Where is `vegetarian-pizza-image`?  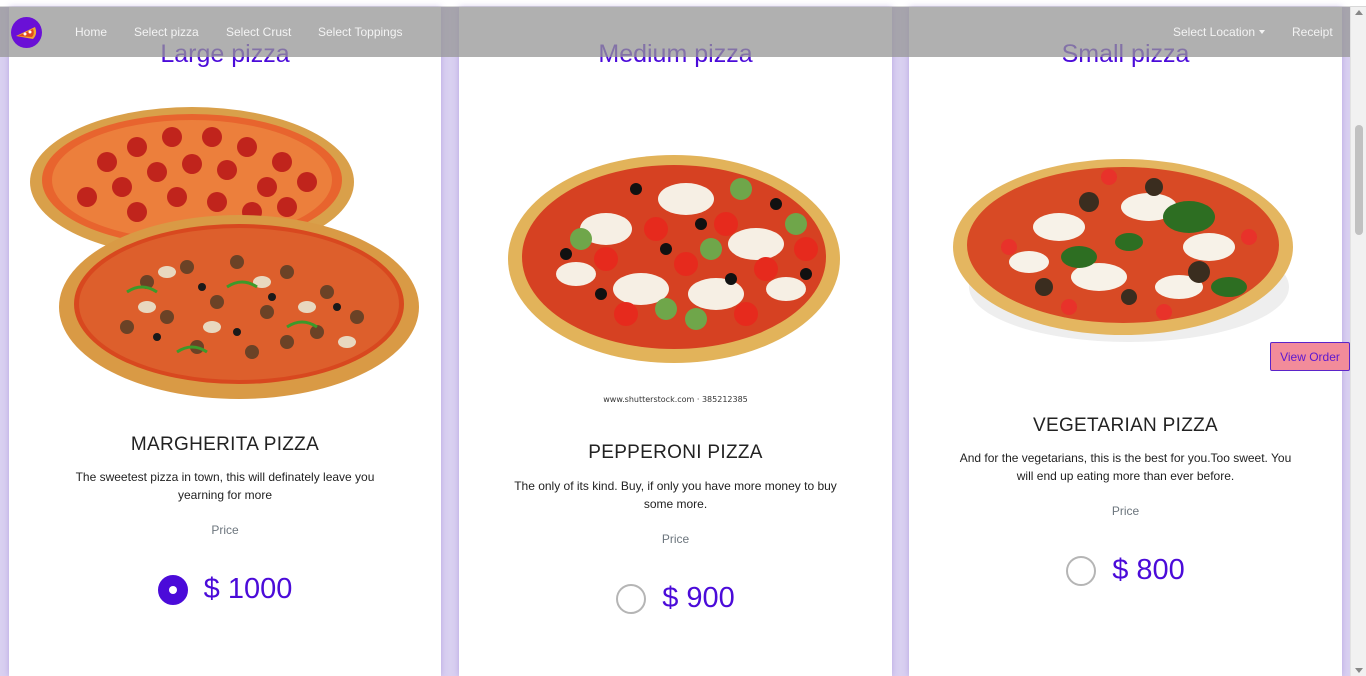
vegetarian-pizza-image is located at coordinates (1123, 250).